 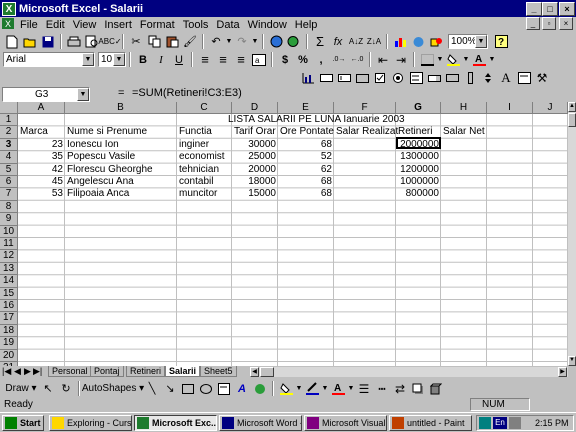 I want to click on shadow-icon, so click(x=418, y=388).